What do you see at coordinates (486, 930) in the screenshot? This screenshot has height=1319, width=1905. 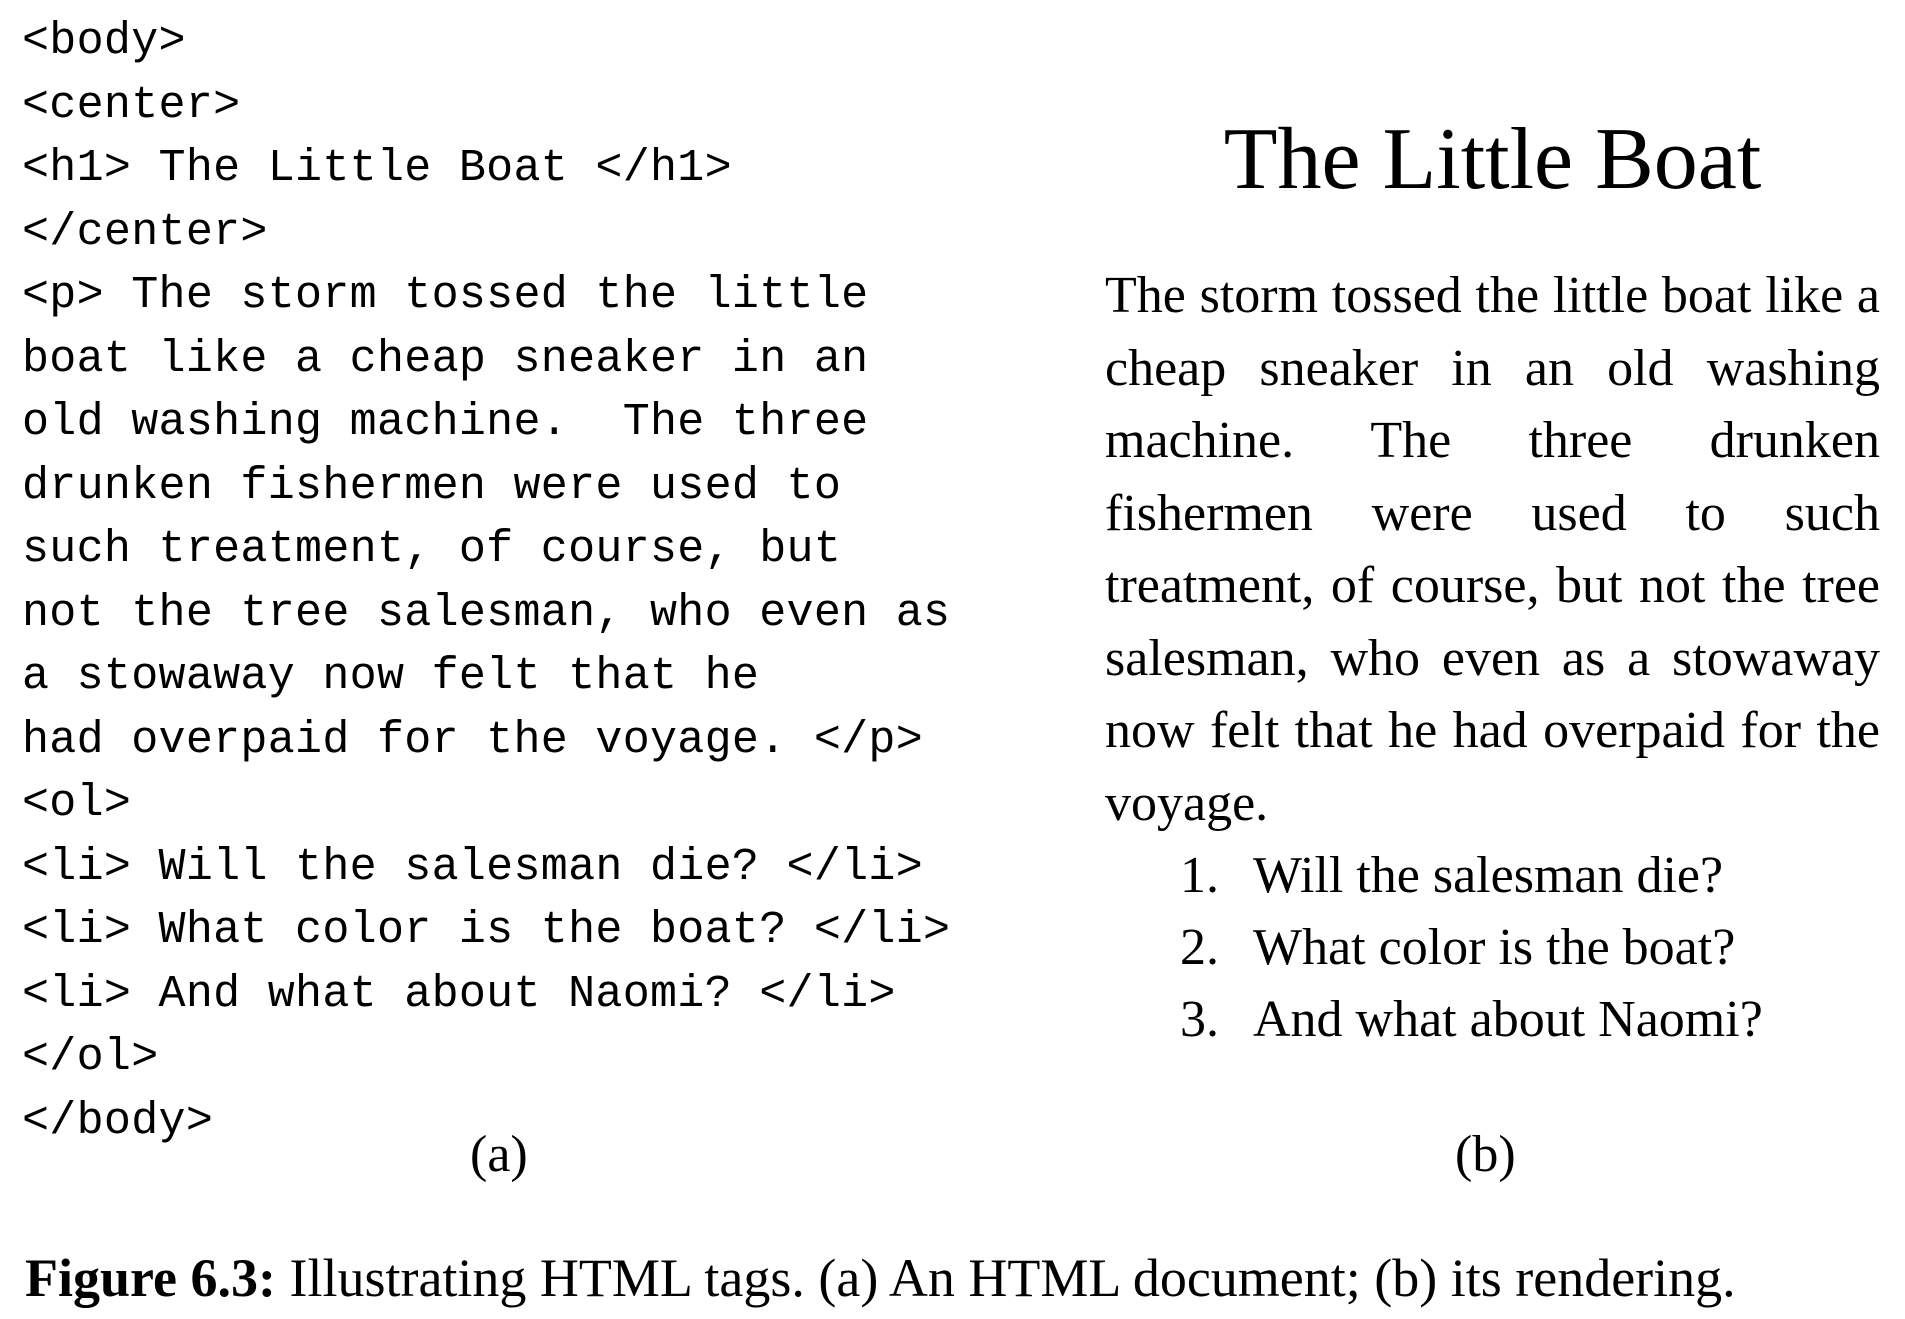 I see `code-line: <li> What color is the boat? </li>` at bounding box center [486, 930].